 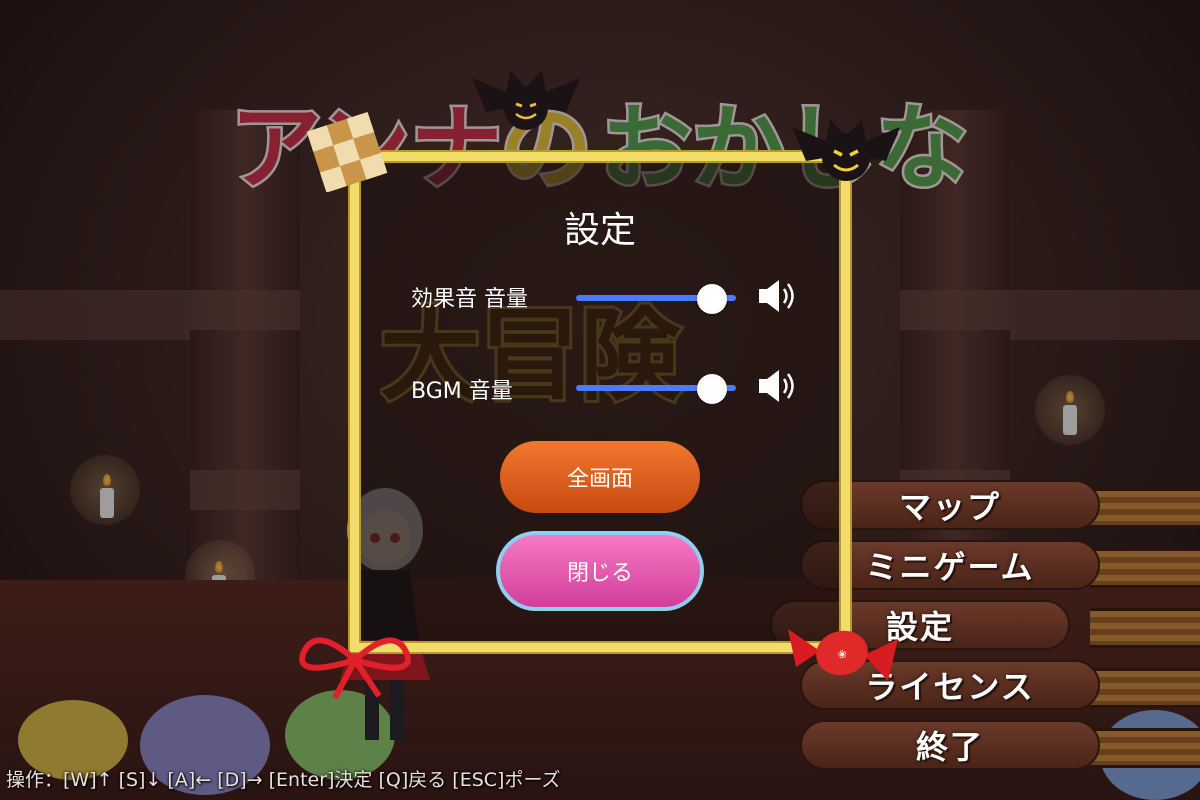 I want to click on dialog-title: 設定, so click(x=599, y=230).